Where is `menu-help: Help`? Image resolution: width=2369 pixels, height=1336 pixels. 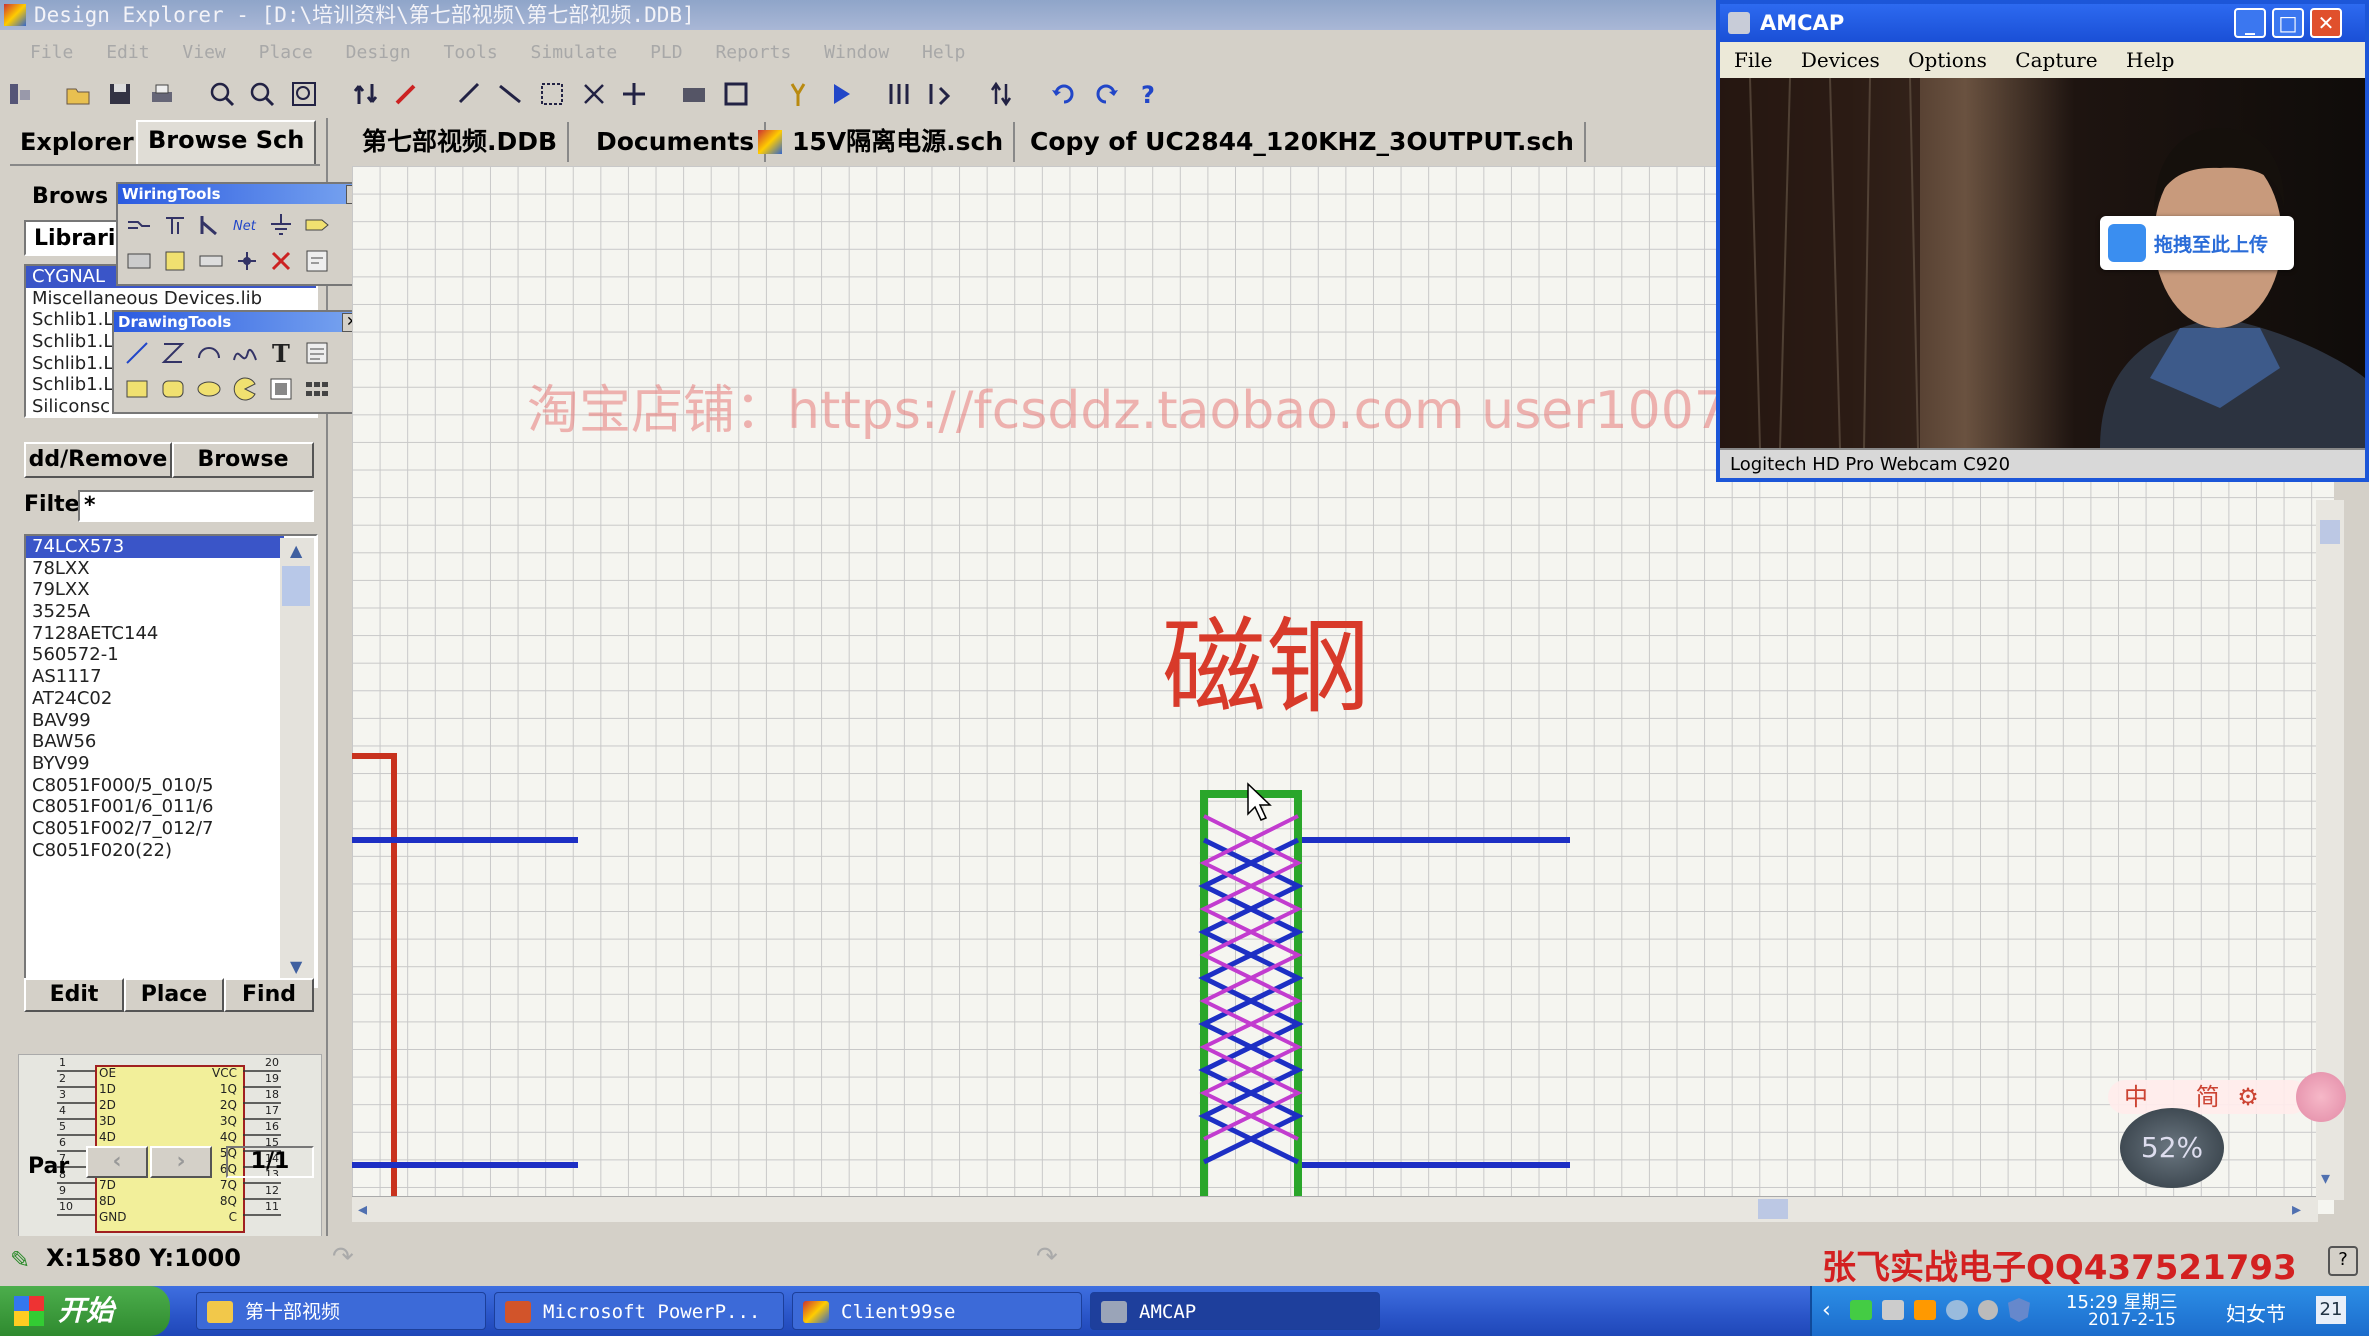
menu-help: Help is located at coordinates (943, 52).